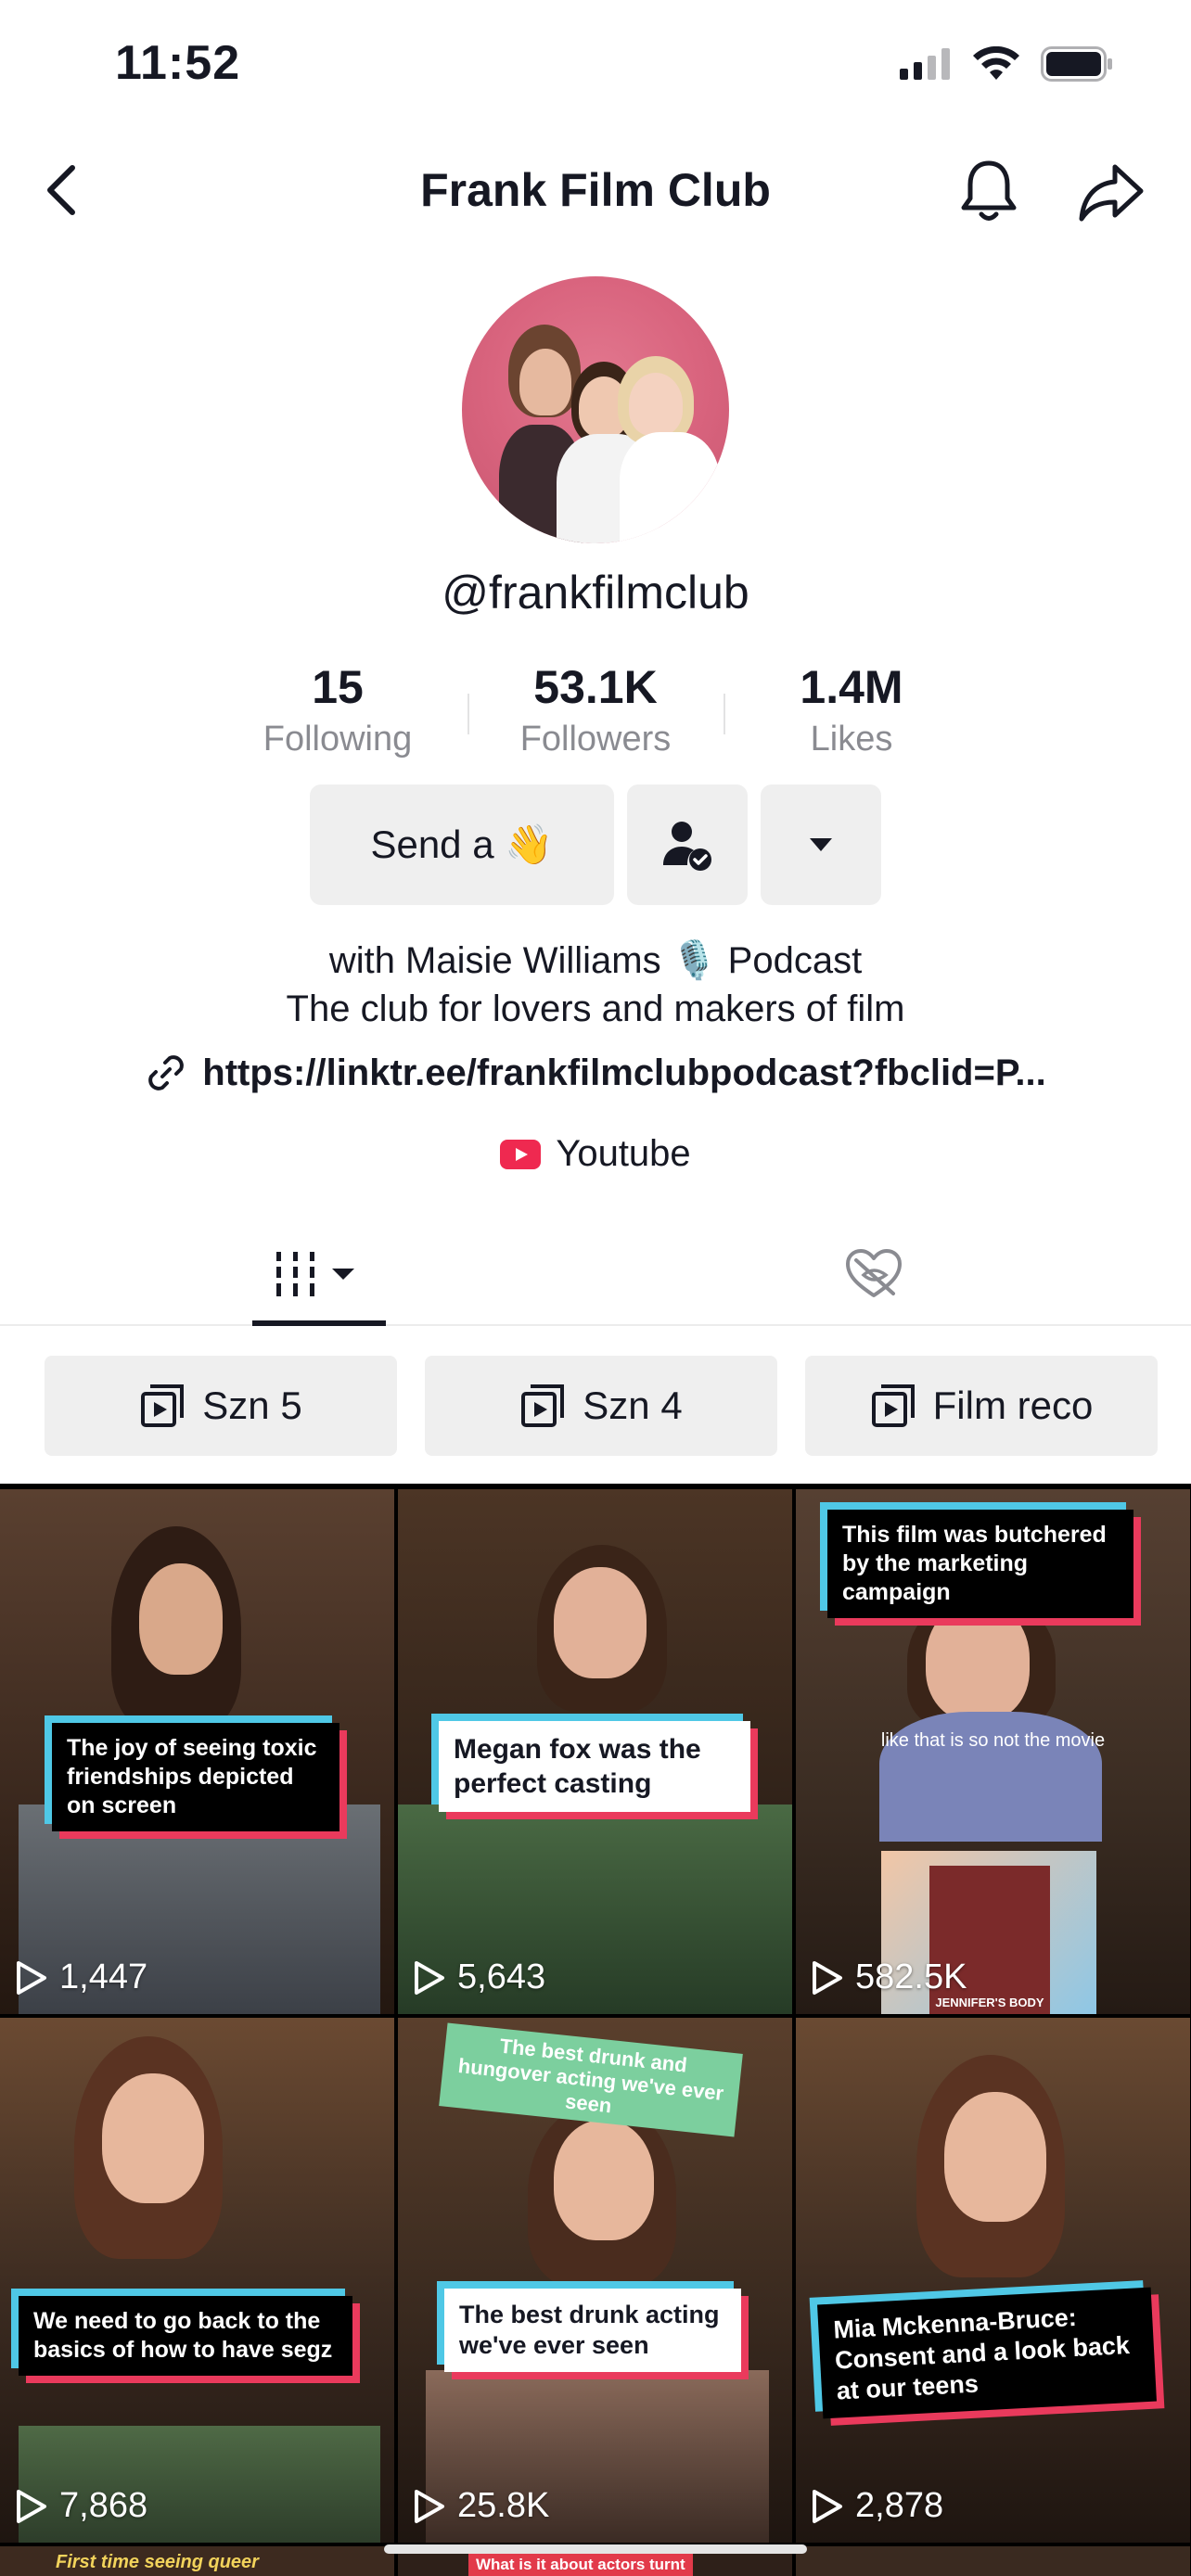 Image resolution: width=1191 pixels, height=2576 pixels. What do you see at coordinates (851, 687) in the screenshot?
I see `stat-likes-value: 1.4M` at bounding box center [851, 687].